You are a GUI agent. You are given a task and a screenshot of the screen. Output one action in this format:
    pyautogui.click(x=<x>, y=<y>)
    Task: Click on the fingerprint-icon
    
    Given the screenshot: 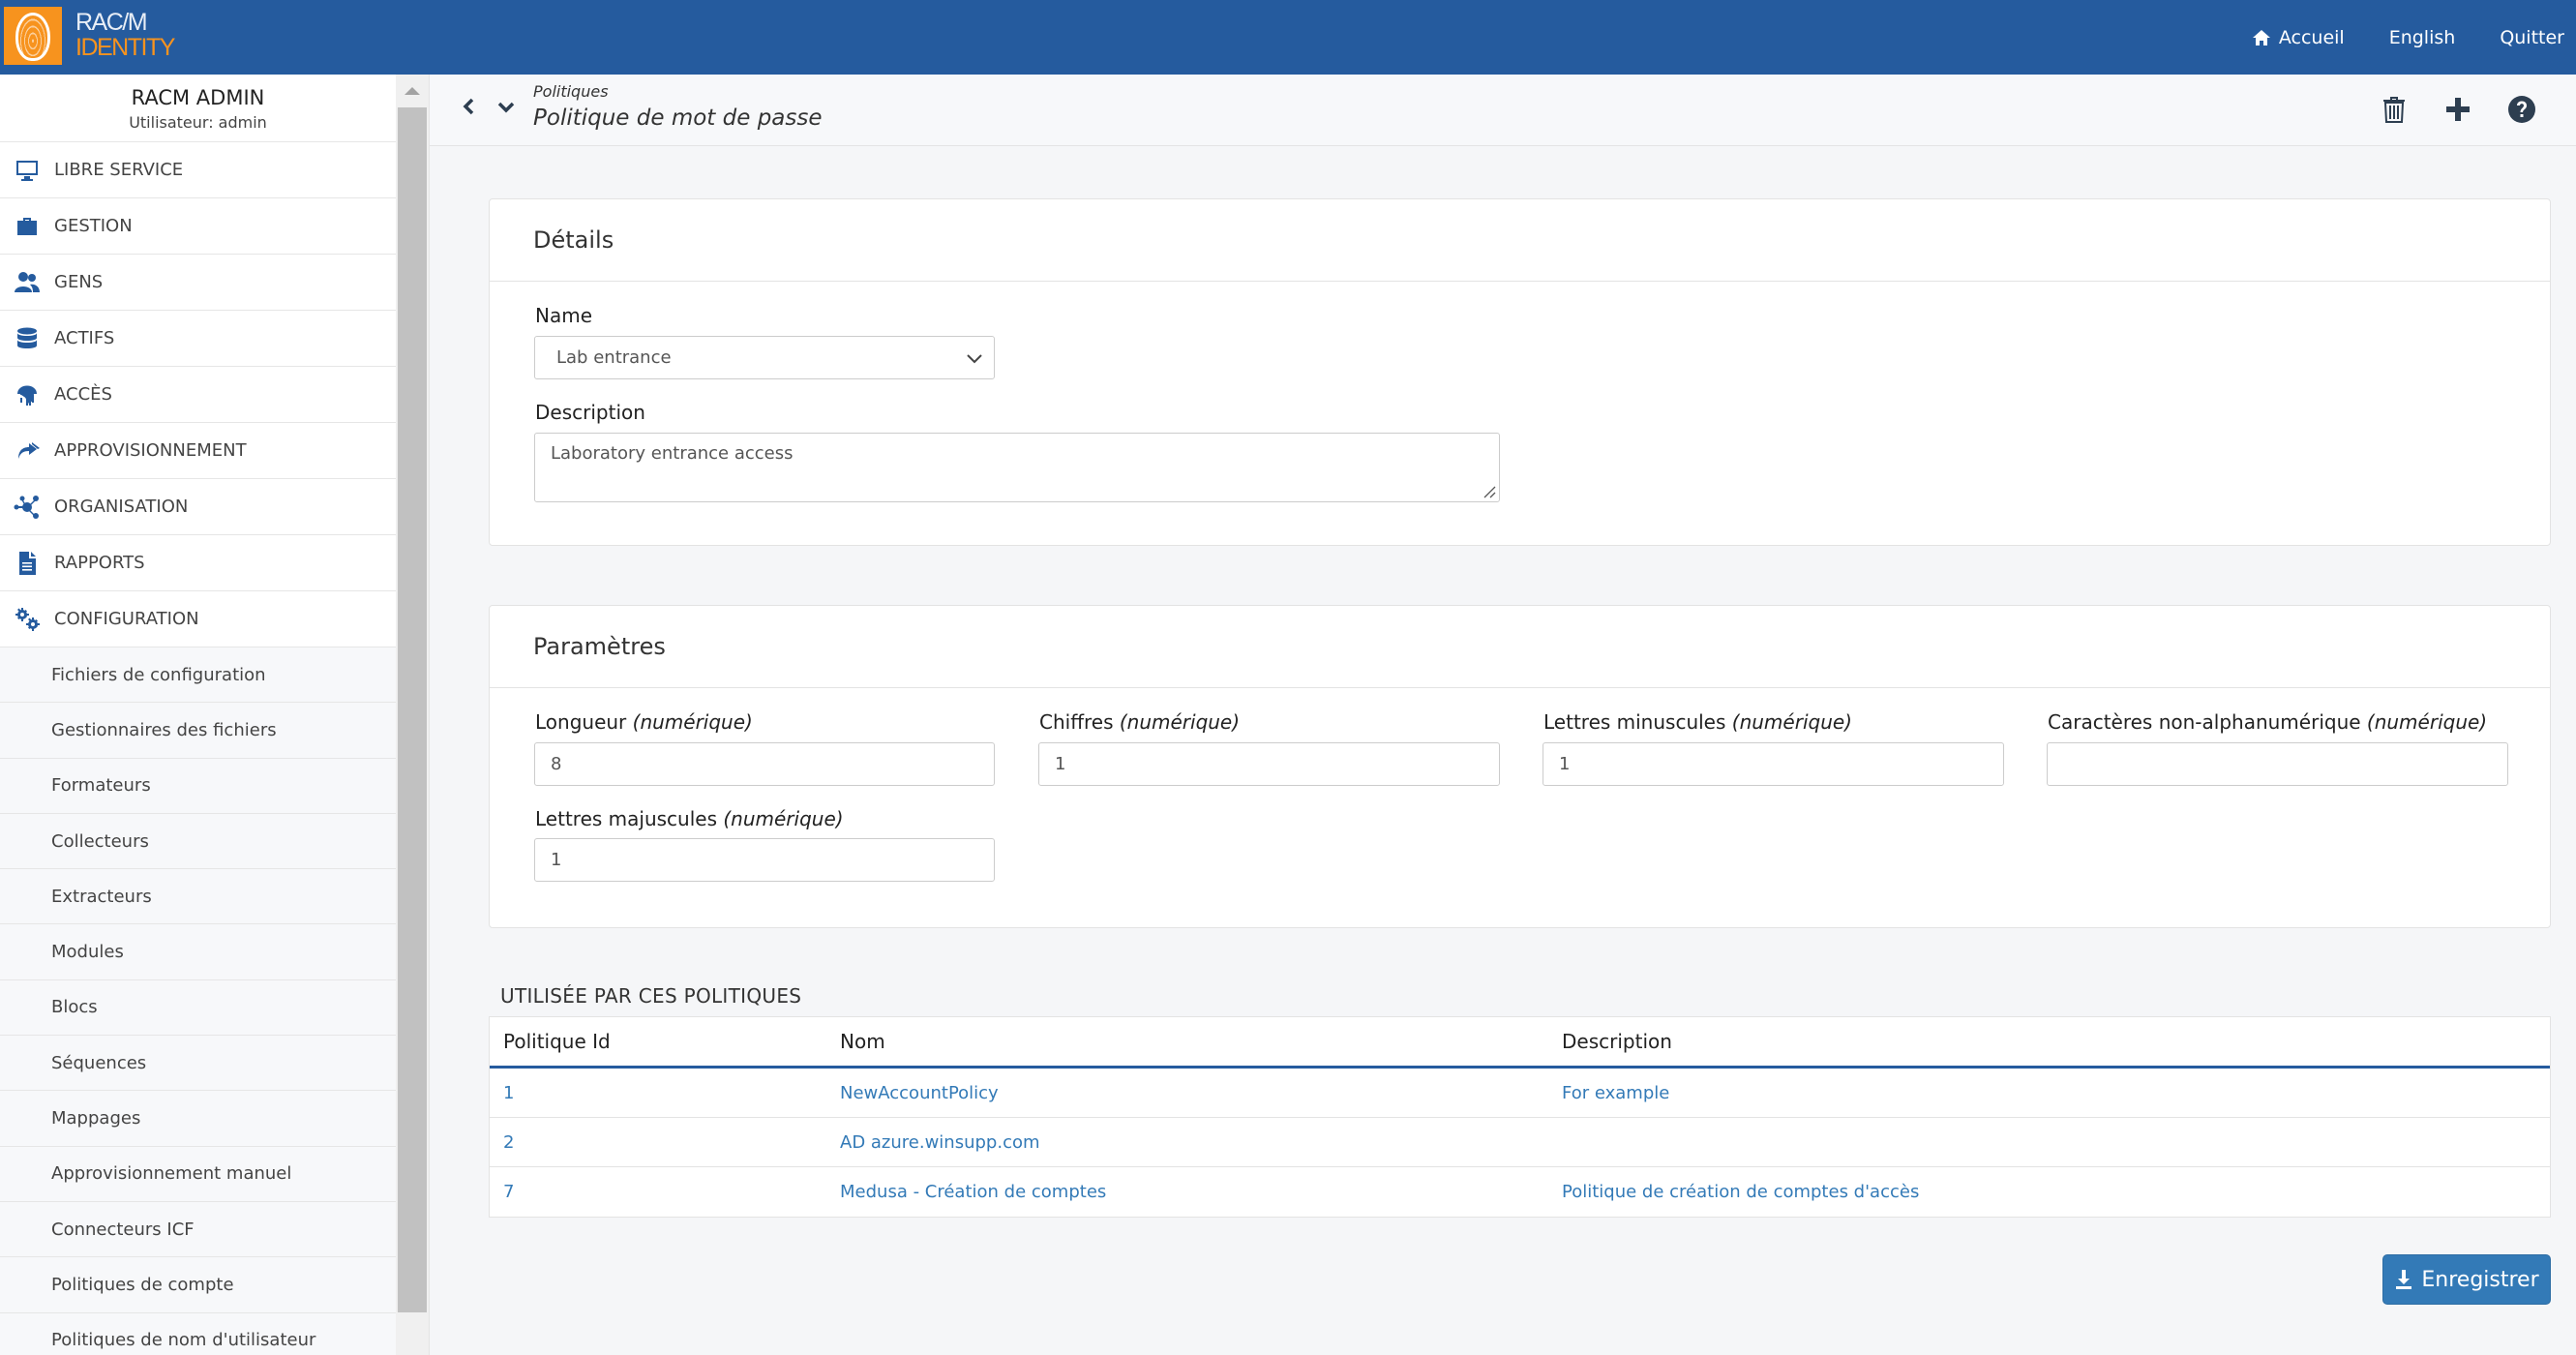 What is the action you would take?
    pyautogui.click(x=27, y=394)
    